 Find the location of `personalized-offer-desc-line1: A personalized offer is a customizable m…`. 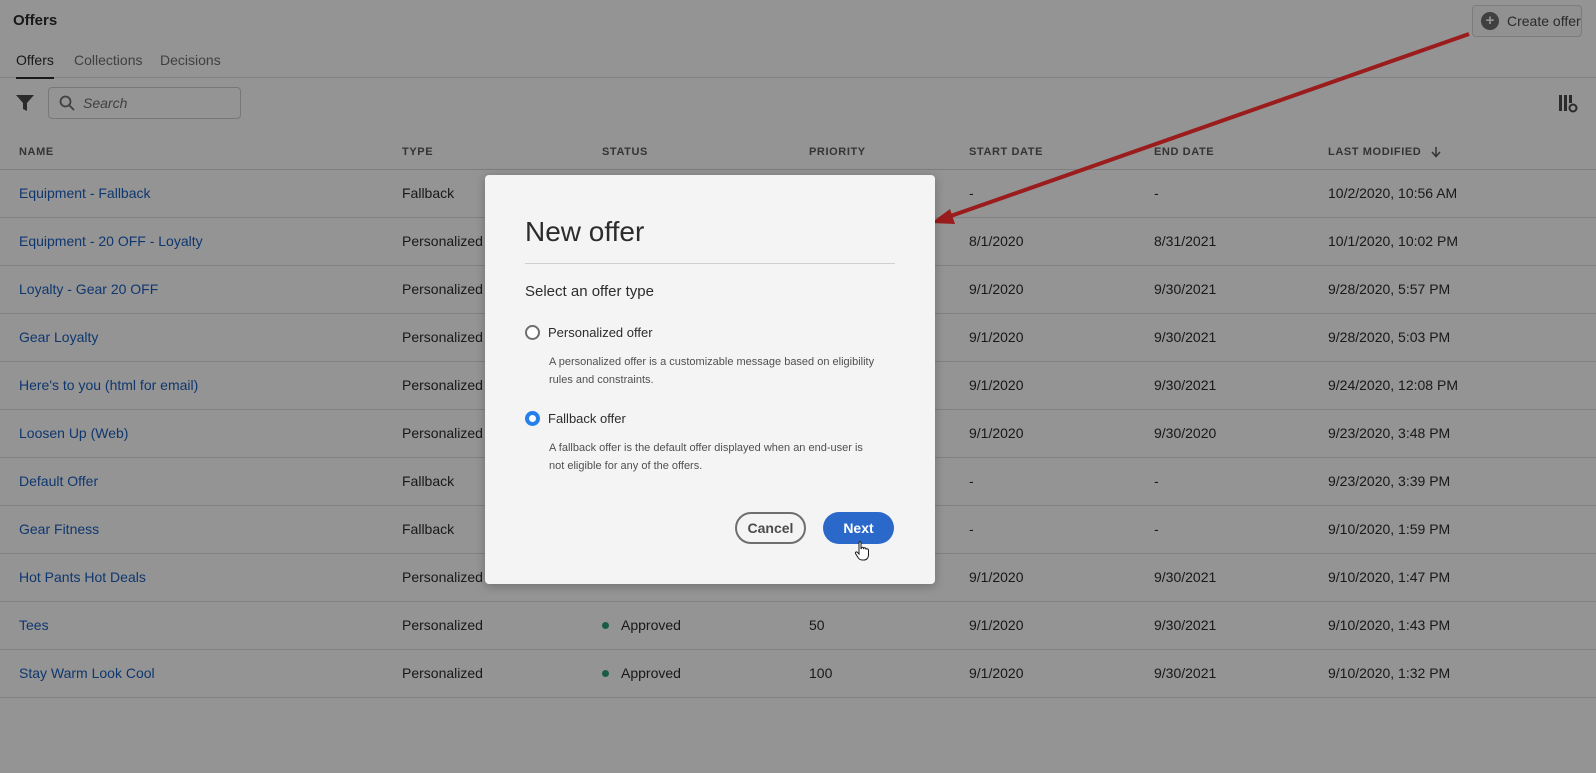

personalized-offer-desc-line1: A personalized offer is a customizable m… is located at coordinates (712, 362).